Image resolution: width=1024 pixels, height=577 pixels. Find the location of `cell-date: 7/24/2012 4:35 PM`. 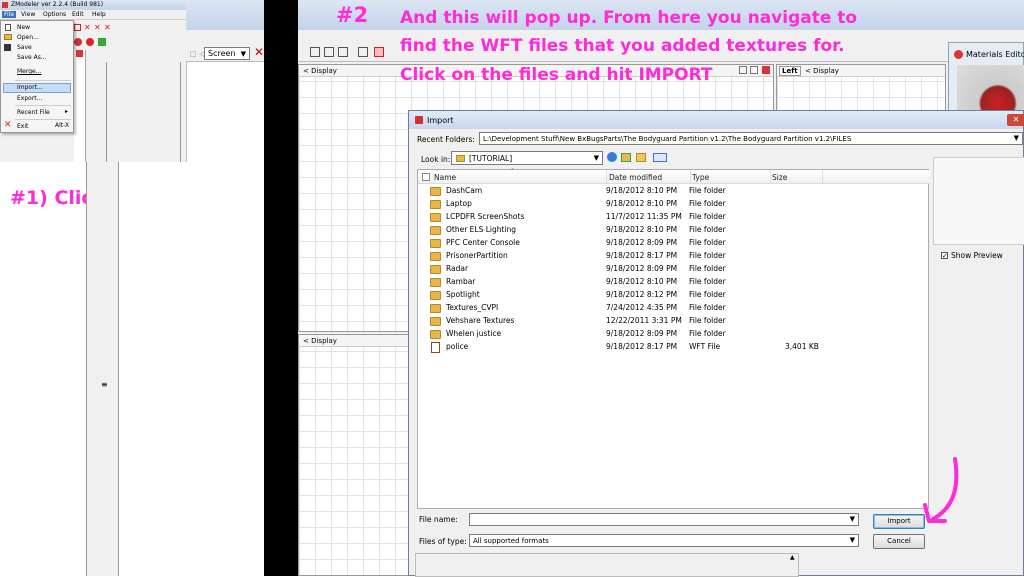

cell-date: 7/24/2012 4:35 PM is located at coordinates (642, 307).